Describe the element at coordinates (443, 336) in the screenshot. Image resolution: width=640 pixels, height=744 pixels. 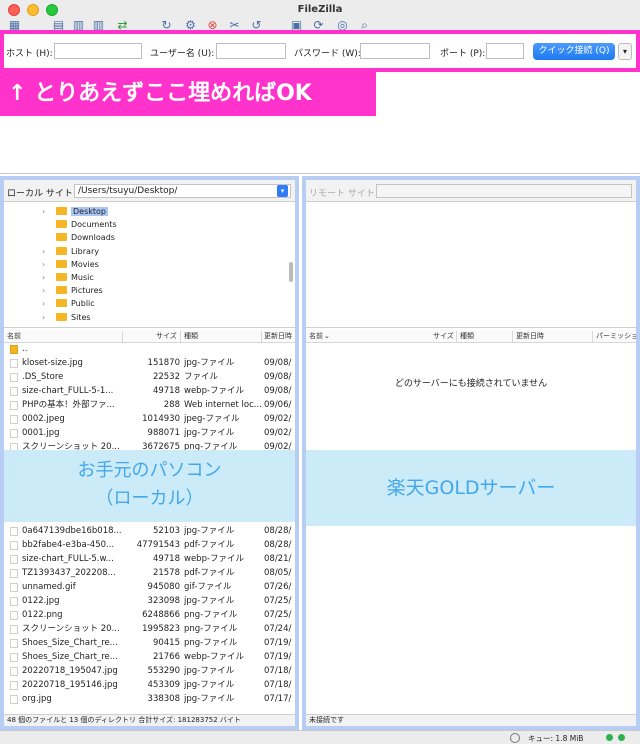
I see `remote-col-size: サイズ` at that location.